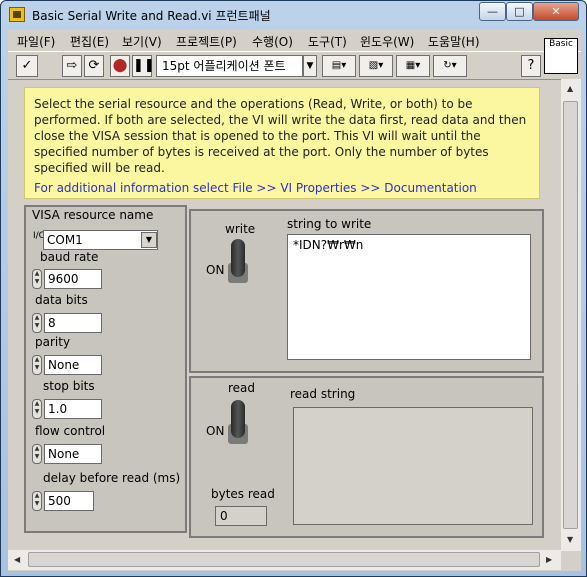 The width and height of the screenshot is (587, 577). Describe the element at coordinates (120, 66) in the screenshot. I see `abort-stop-icon: ⬤` at that location.